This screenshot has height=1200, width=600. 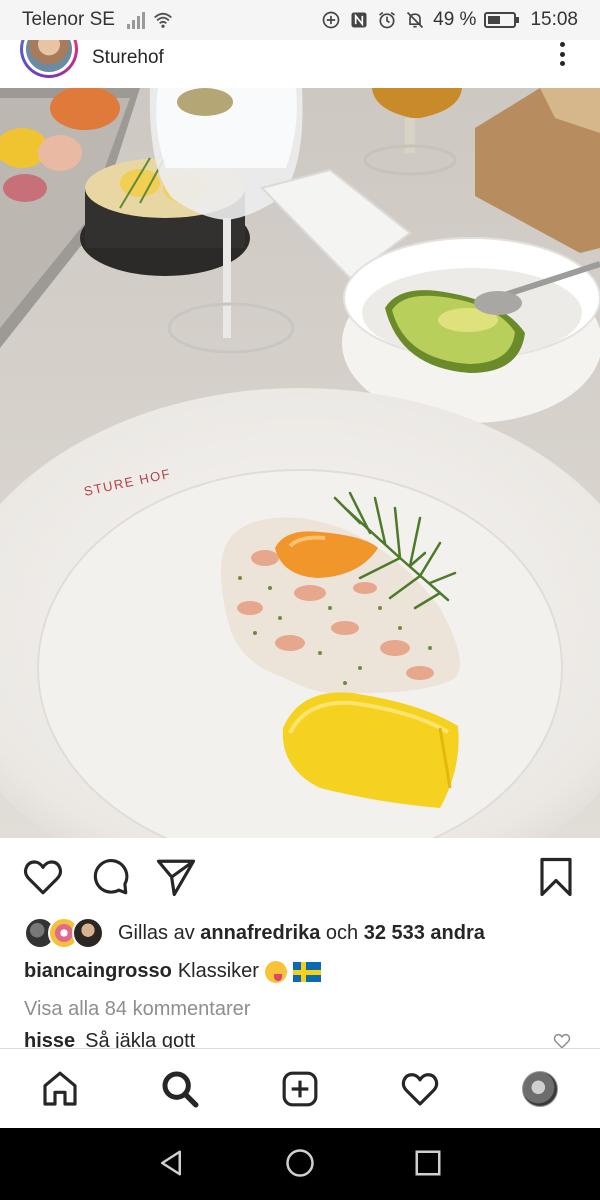 What do you see at coordinates (455, 19) in the screenshot?
I see `battery-percent: 49 %` at bounding box center [455, 19].